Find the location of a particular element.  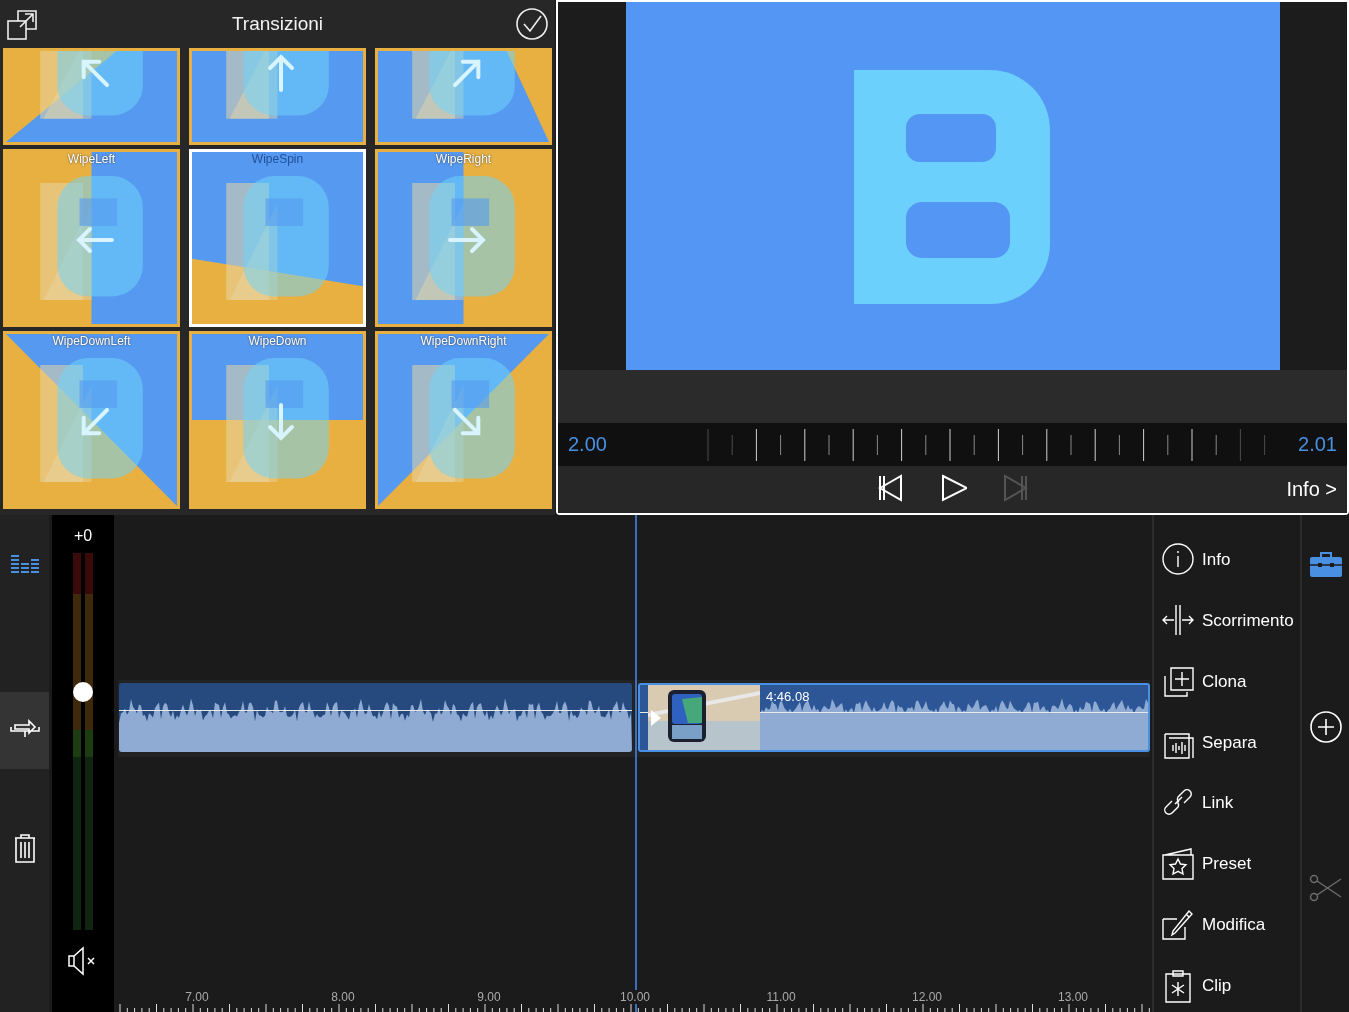

confirm-icon is located at coordinates (532, 24).